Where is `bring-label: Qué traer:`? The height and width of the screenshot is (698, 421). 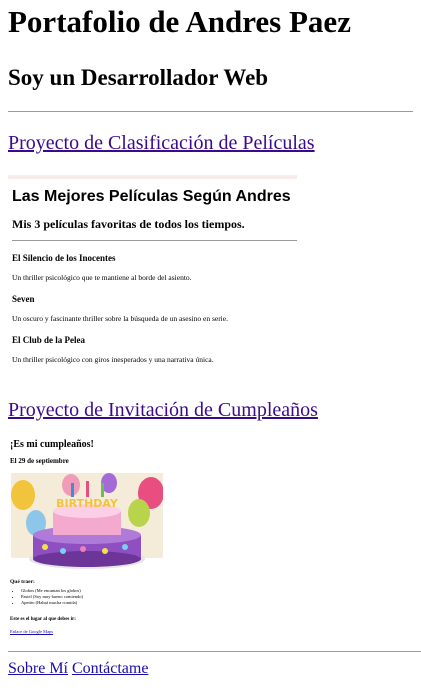
bring-label: Qué traer: is located at coordinates (22, 582).